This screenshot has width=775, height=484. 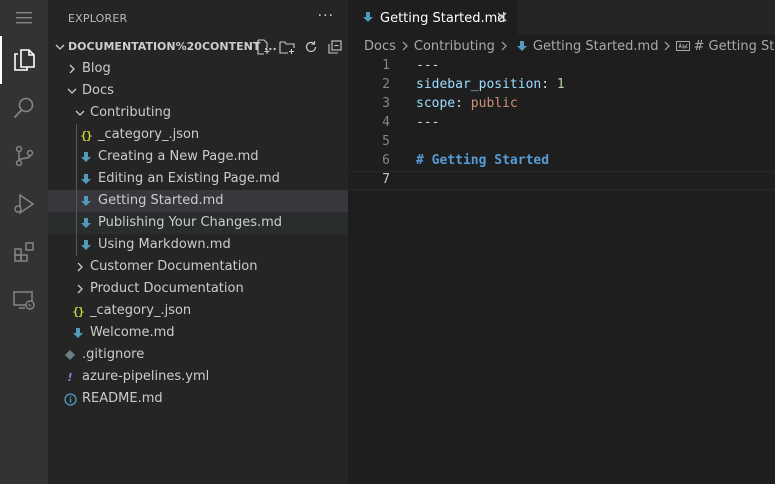 I want to click on line-number: 2, so click(x=386, y=84).